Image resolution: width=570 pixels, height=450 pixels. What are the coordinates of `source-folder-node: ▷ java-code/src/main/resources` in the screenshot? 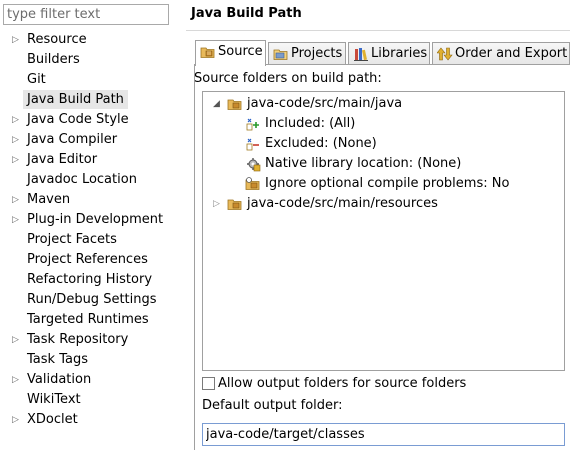 It's located at (383, 204).